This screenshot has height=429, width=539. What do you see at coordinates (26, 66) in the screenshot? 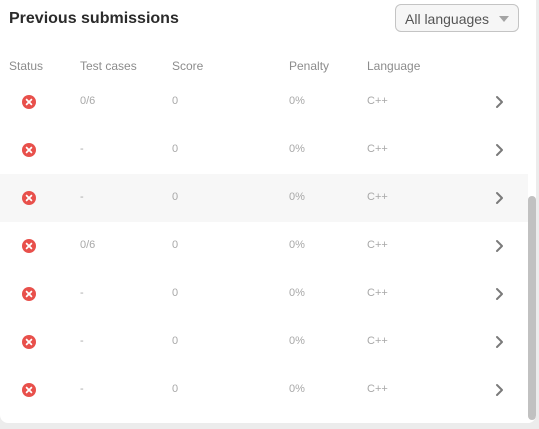
I see `column-header-status: Status` at bounding box center [26, 66].